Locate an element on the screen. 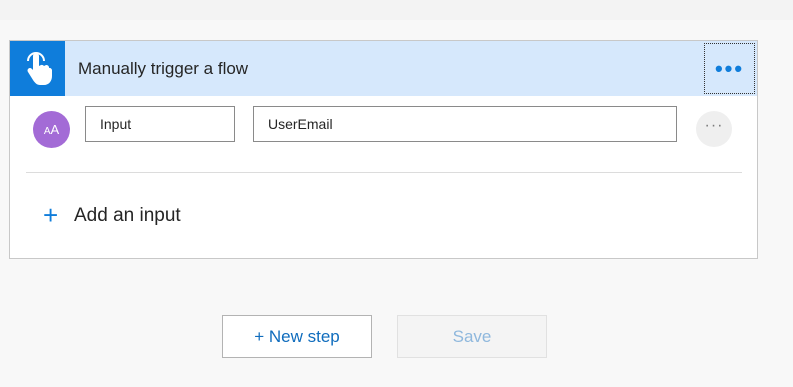 The height and width of the screenshot is (387, 793). hand-touch-icon is located at coordinates (39, 68).